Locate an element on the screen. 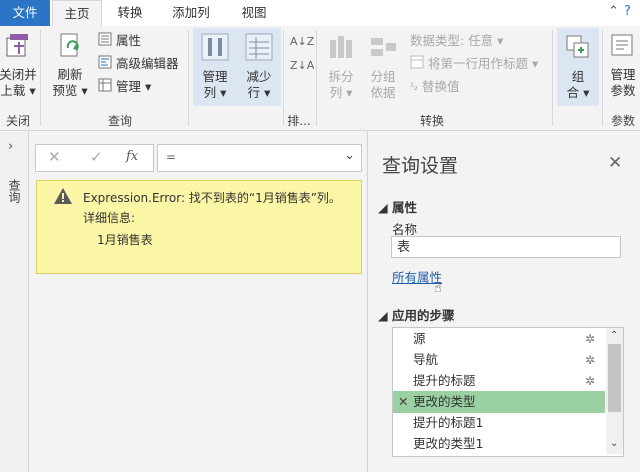  group-by-icon is located at coordinates (383, 49).